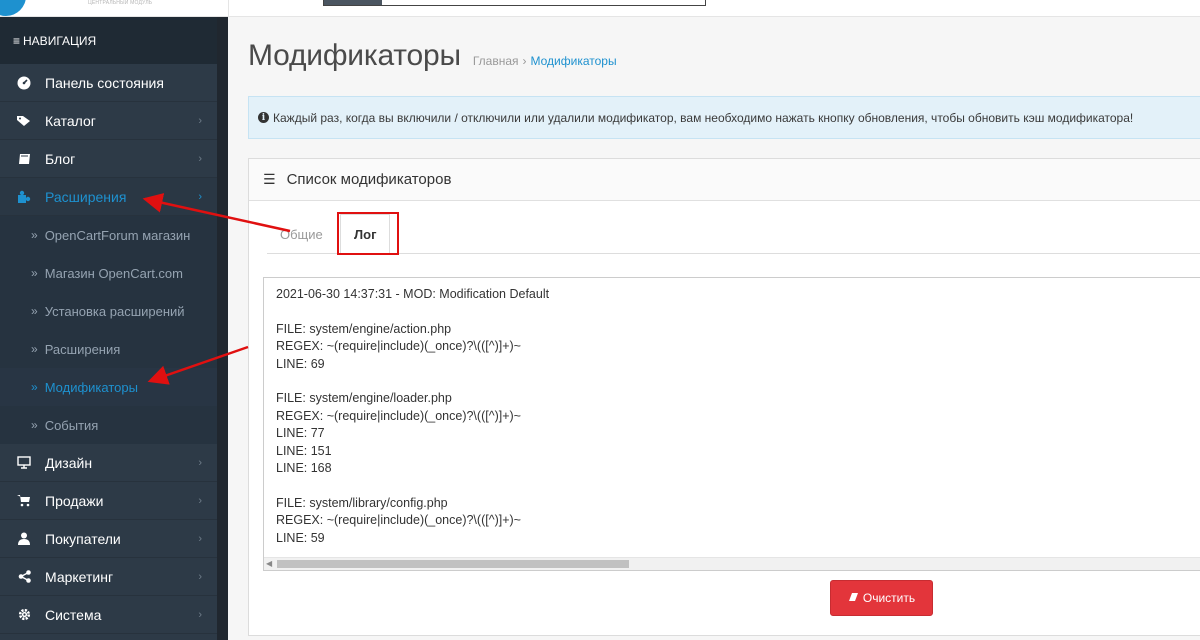 Image resolution: width=1200 pixels, height=640 pixels. I want to click on sidebar-item-dashboard: Панель состояния, so click(108, 83).